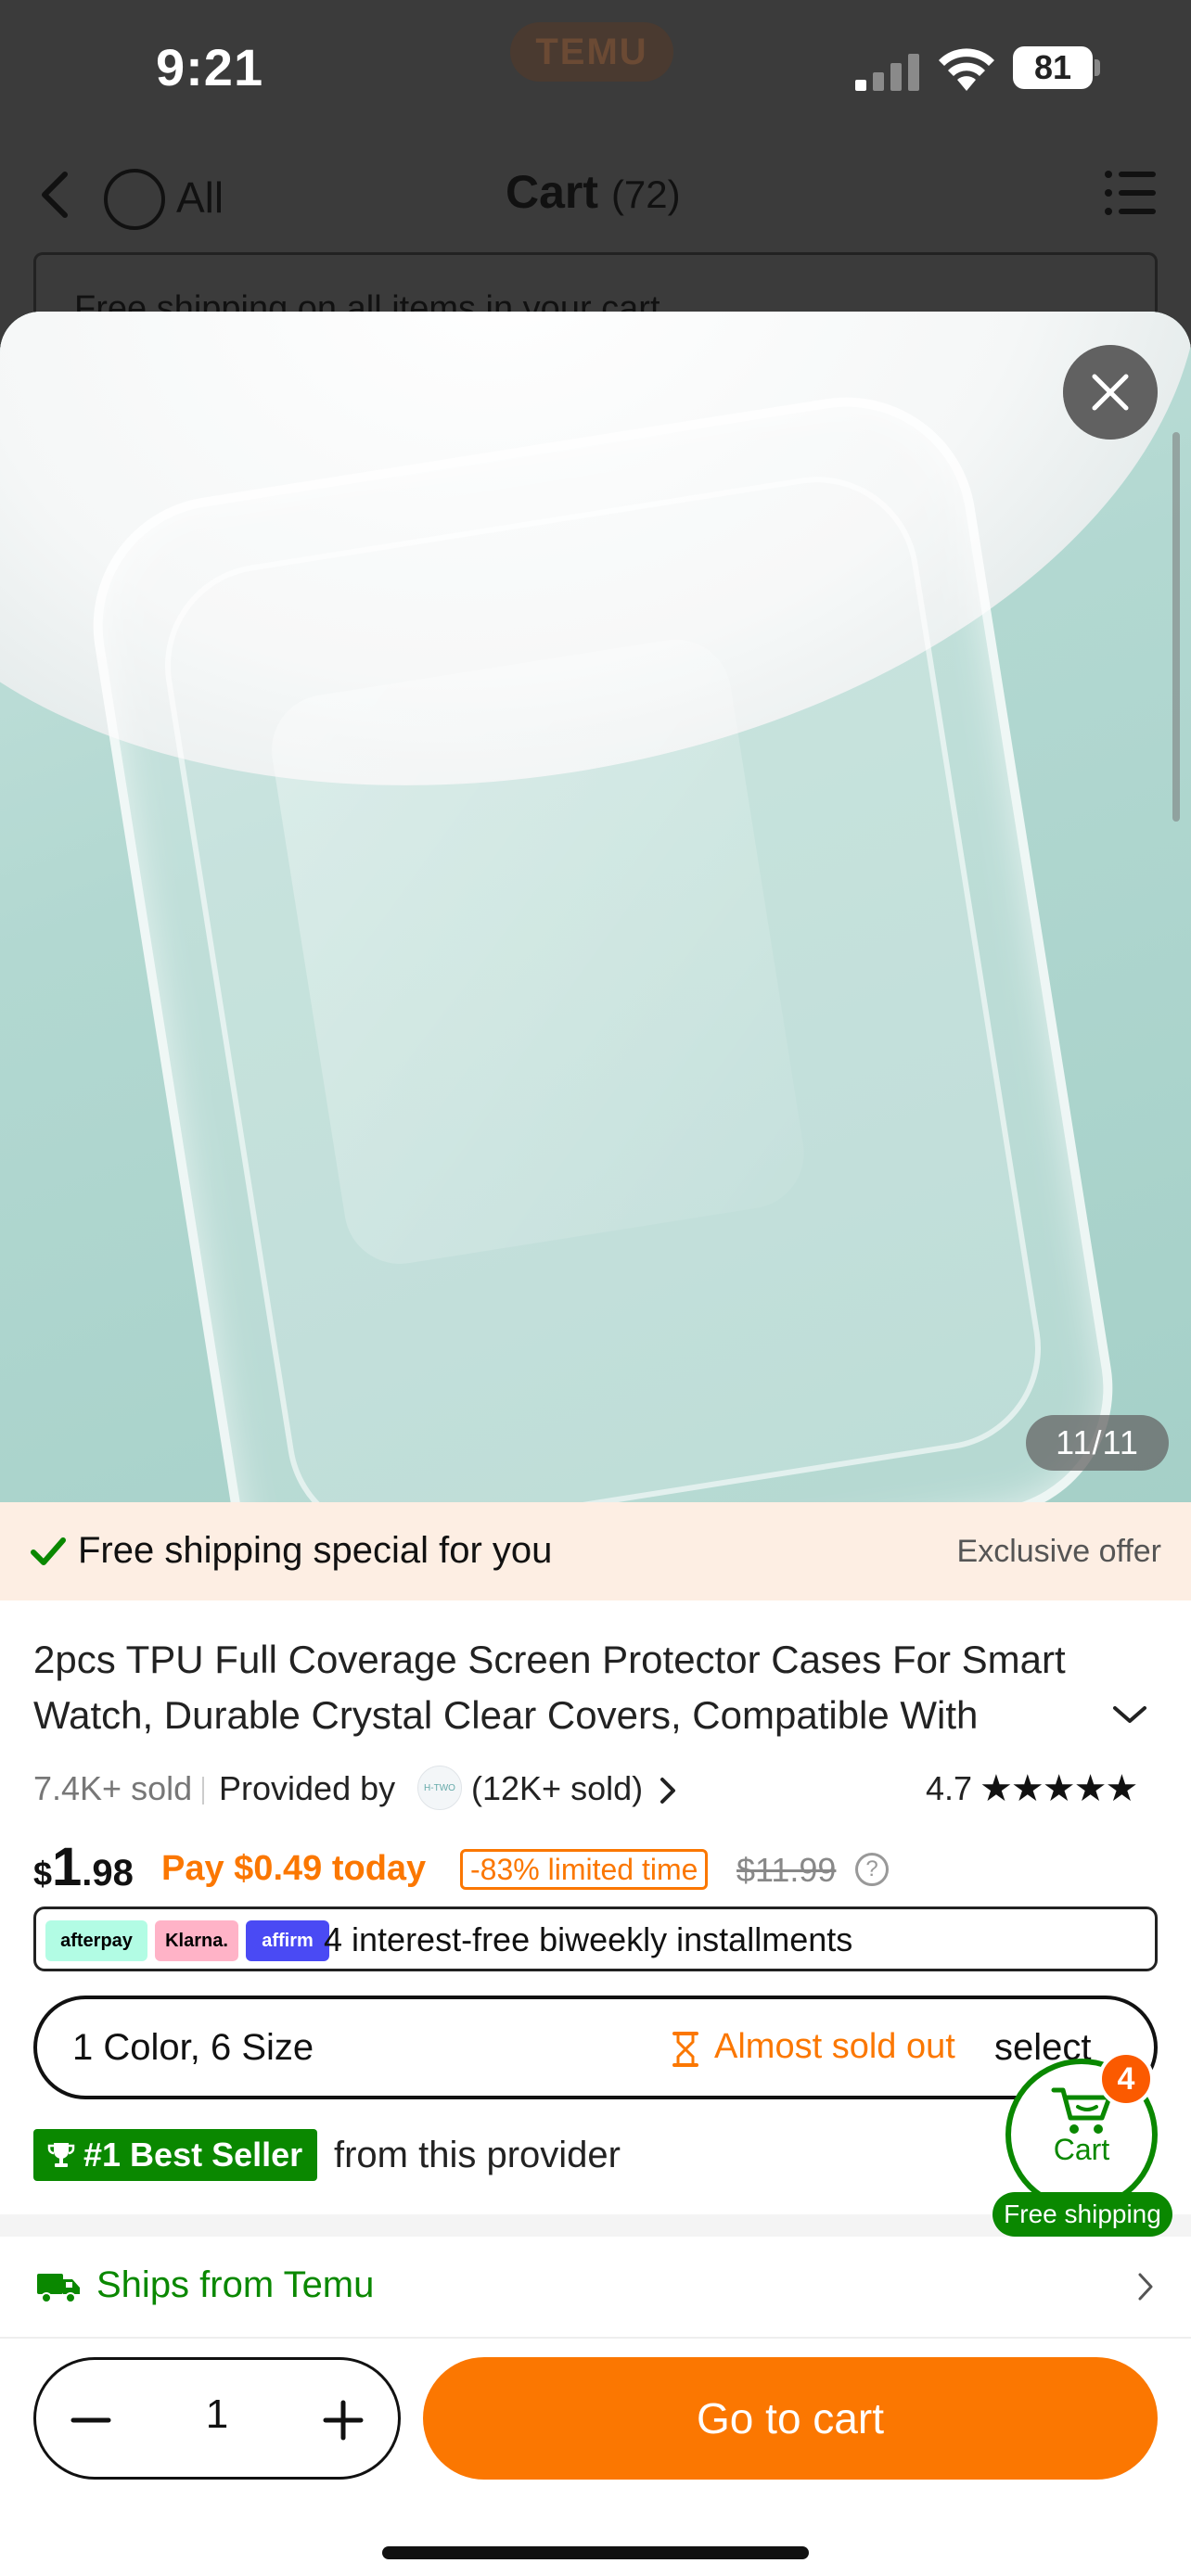 The height and width of the screenshot is (2576, 1191). I want to click on plus-icon, so click(343, 2420).